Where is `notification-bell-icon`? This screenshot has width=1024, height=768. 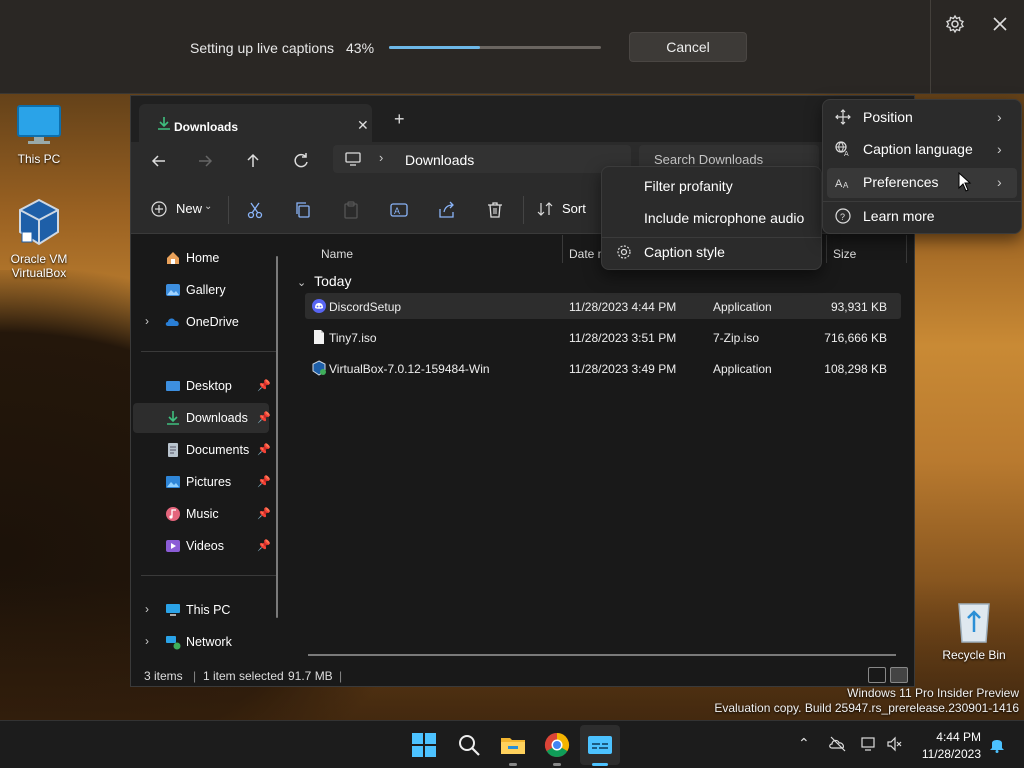
notification-bell-icon is located at coordinates (997, 744).